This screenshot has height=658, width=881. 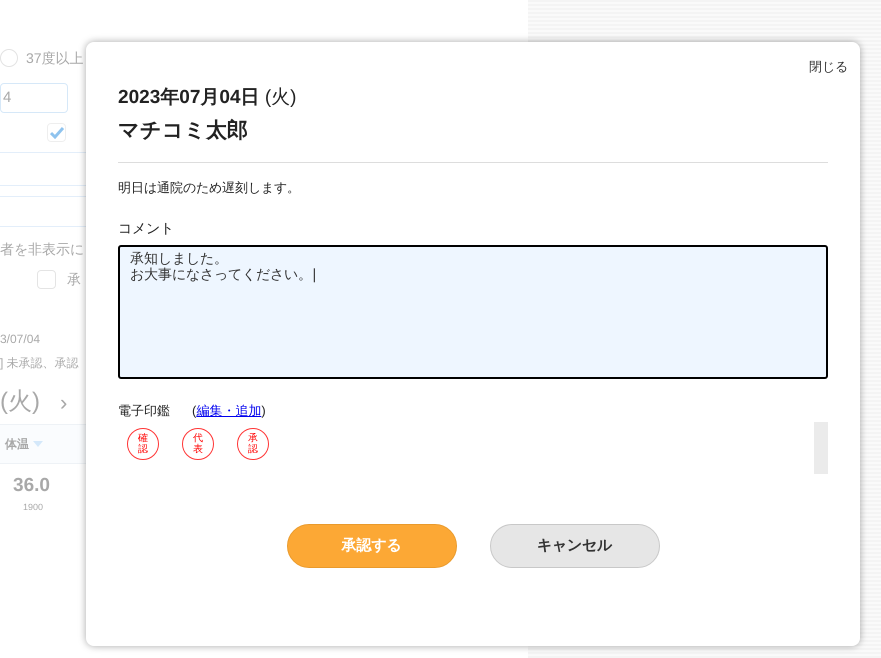 What do you see at coordinates (253, 444) in the screenshot?
I see `seal-stamp: 承認` at bounding box center [253, 444].